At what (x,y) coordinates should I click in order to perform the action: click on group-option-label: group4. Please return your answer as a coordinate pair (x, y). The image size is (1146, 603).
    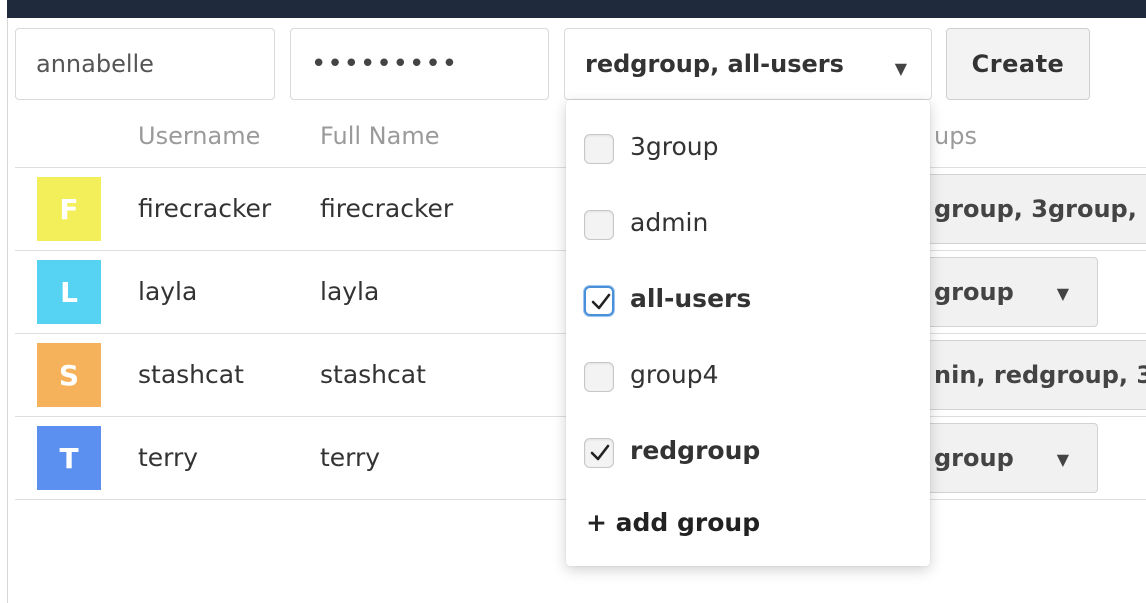
    Looking at the image, I should click on (674, 374).